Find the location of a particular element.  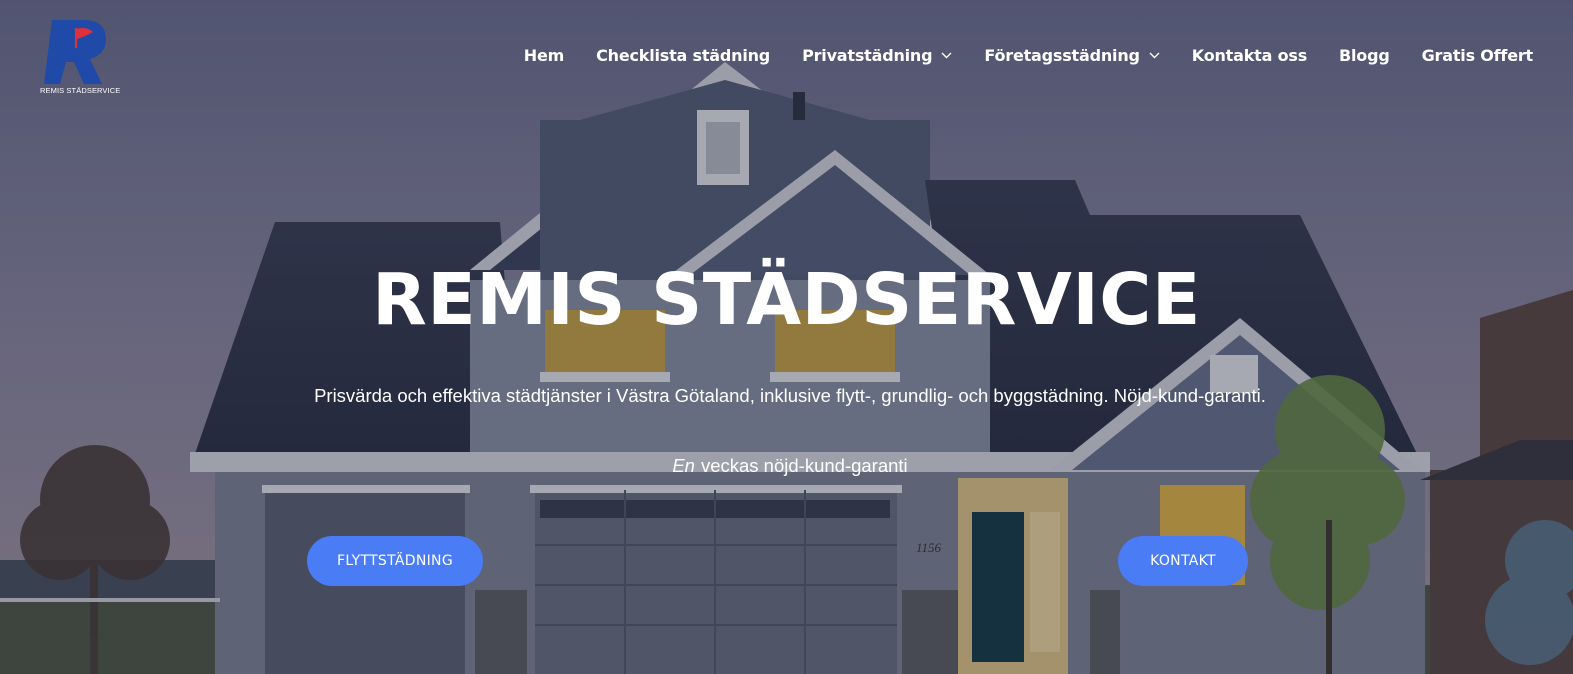

logo-text: REMIS STÄDSERVICE is located at coordinates (80, 90).